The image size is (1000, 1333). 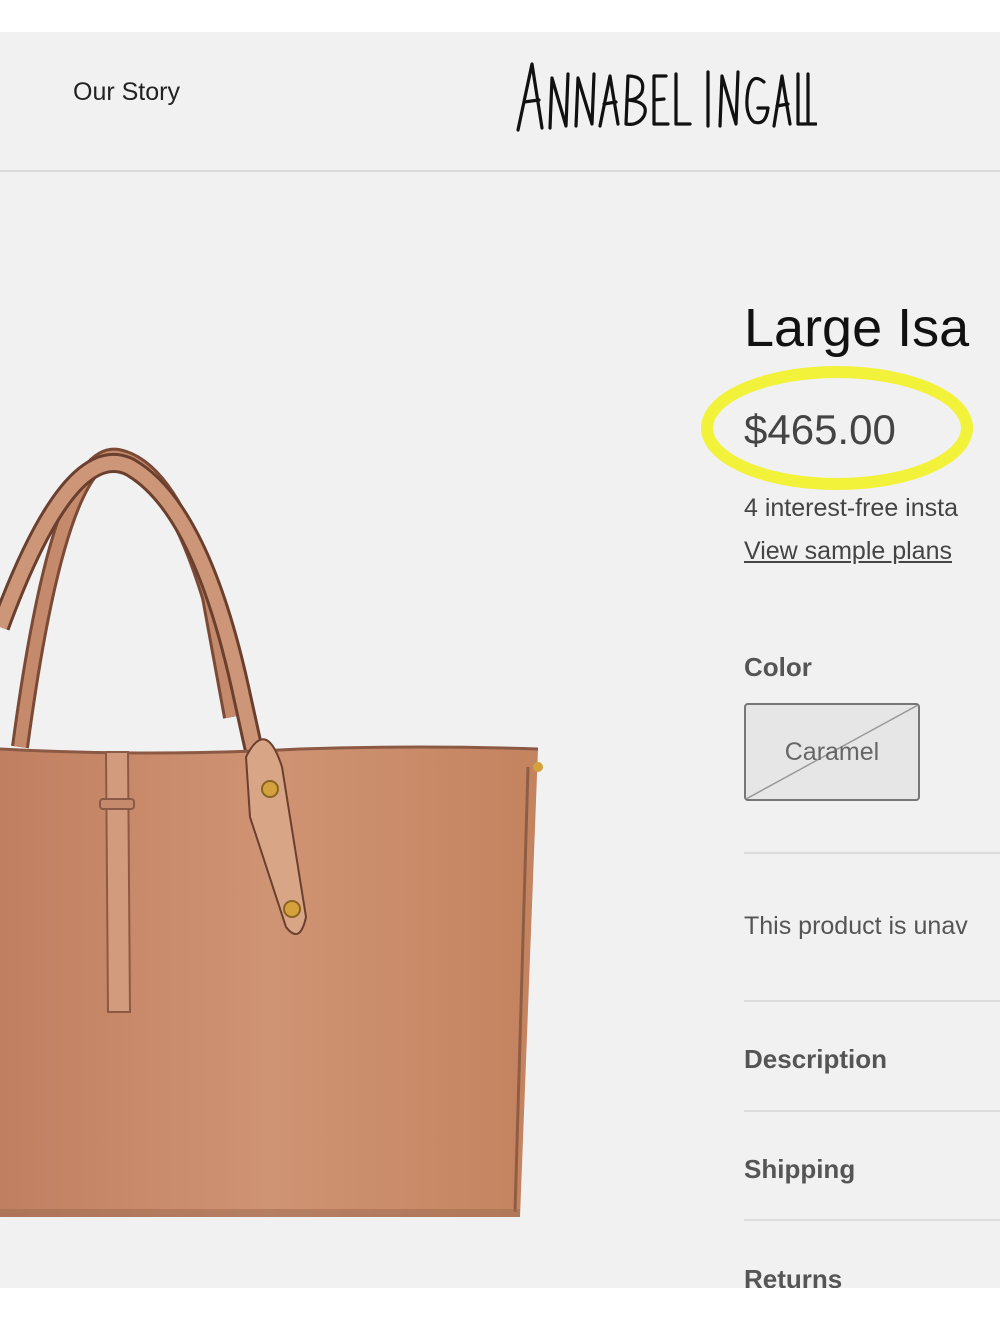 What do you see at coordinates (778, 667) in the screenshot?
I see `color-label: Color` at bounding box center [778, 667].